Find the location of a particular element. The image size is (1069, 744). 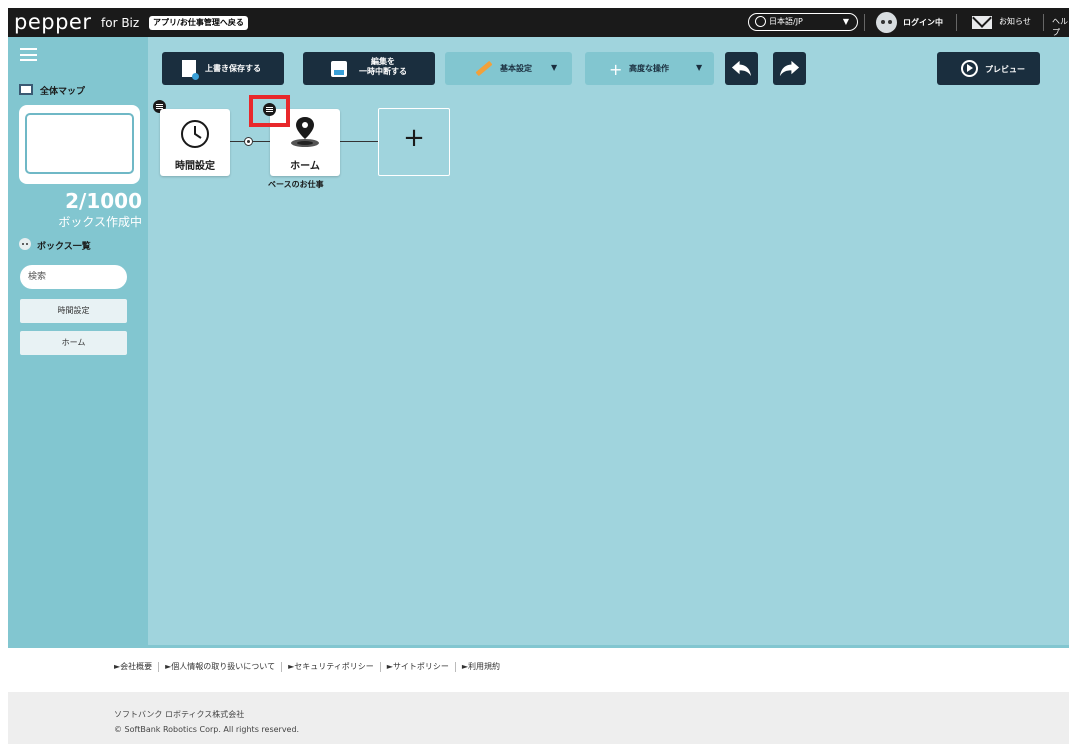

footer-link-company: ►会社概要 is located at coordinates (133, 666).